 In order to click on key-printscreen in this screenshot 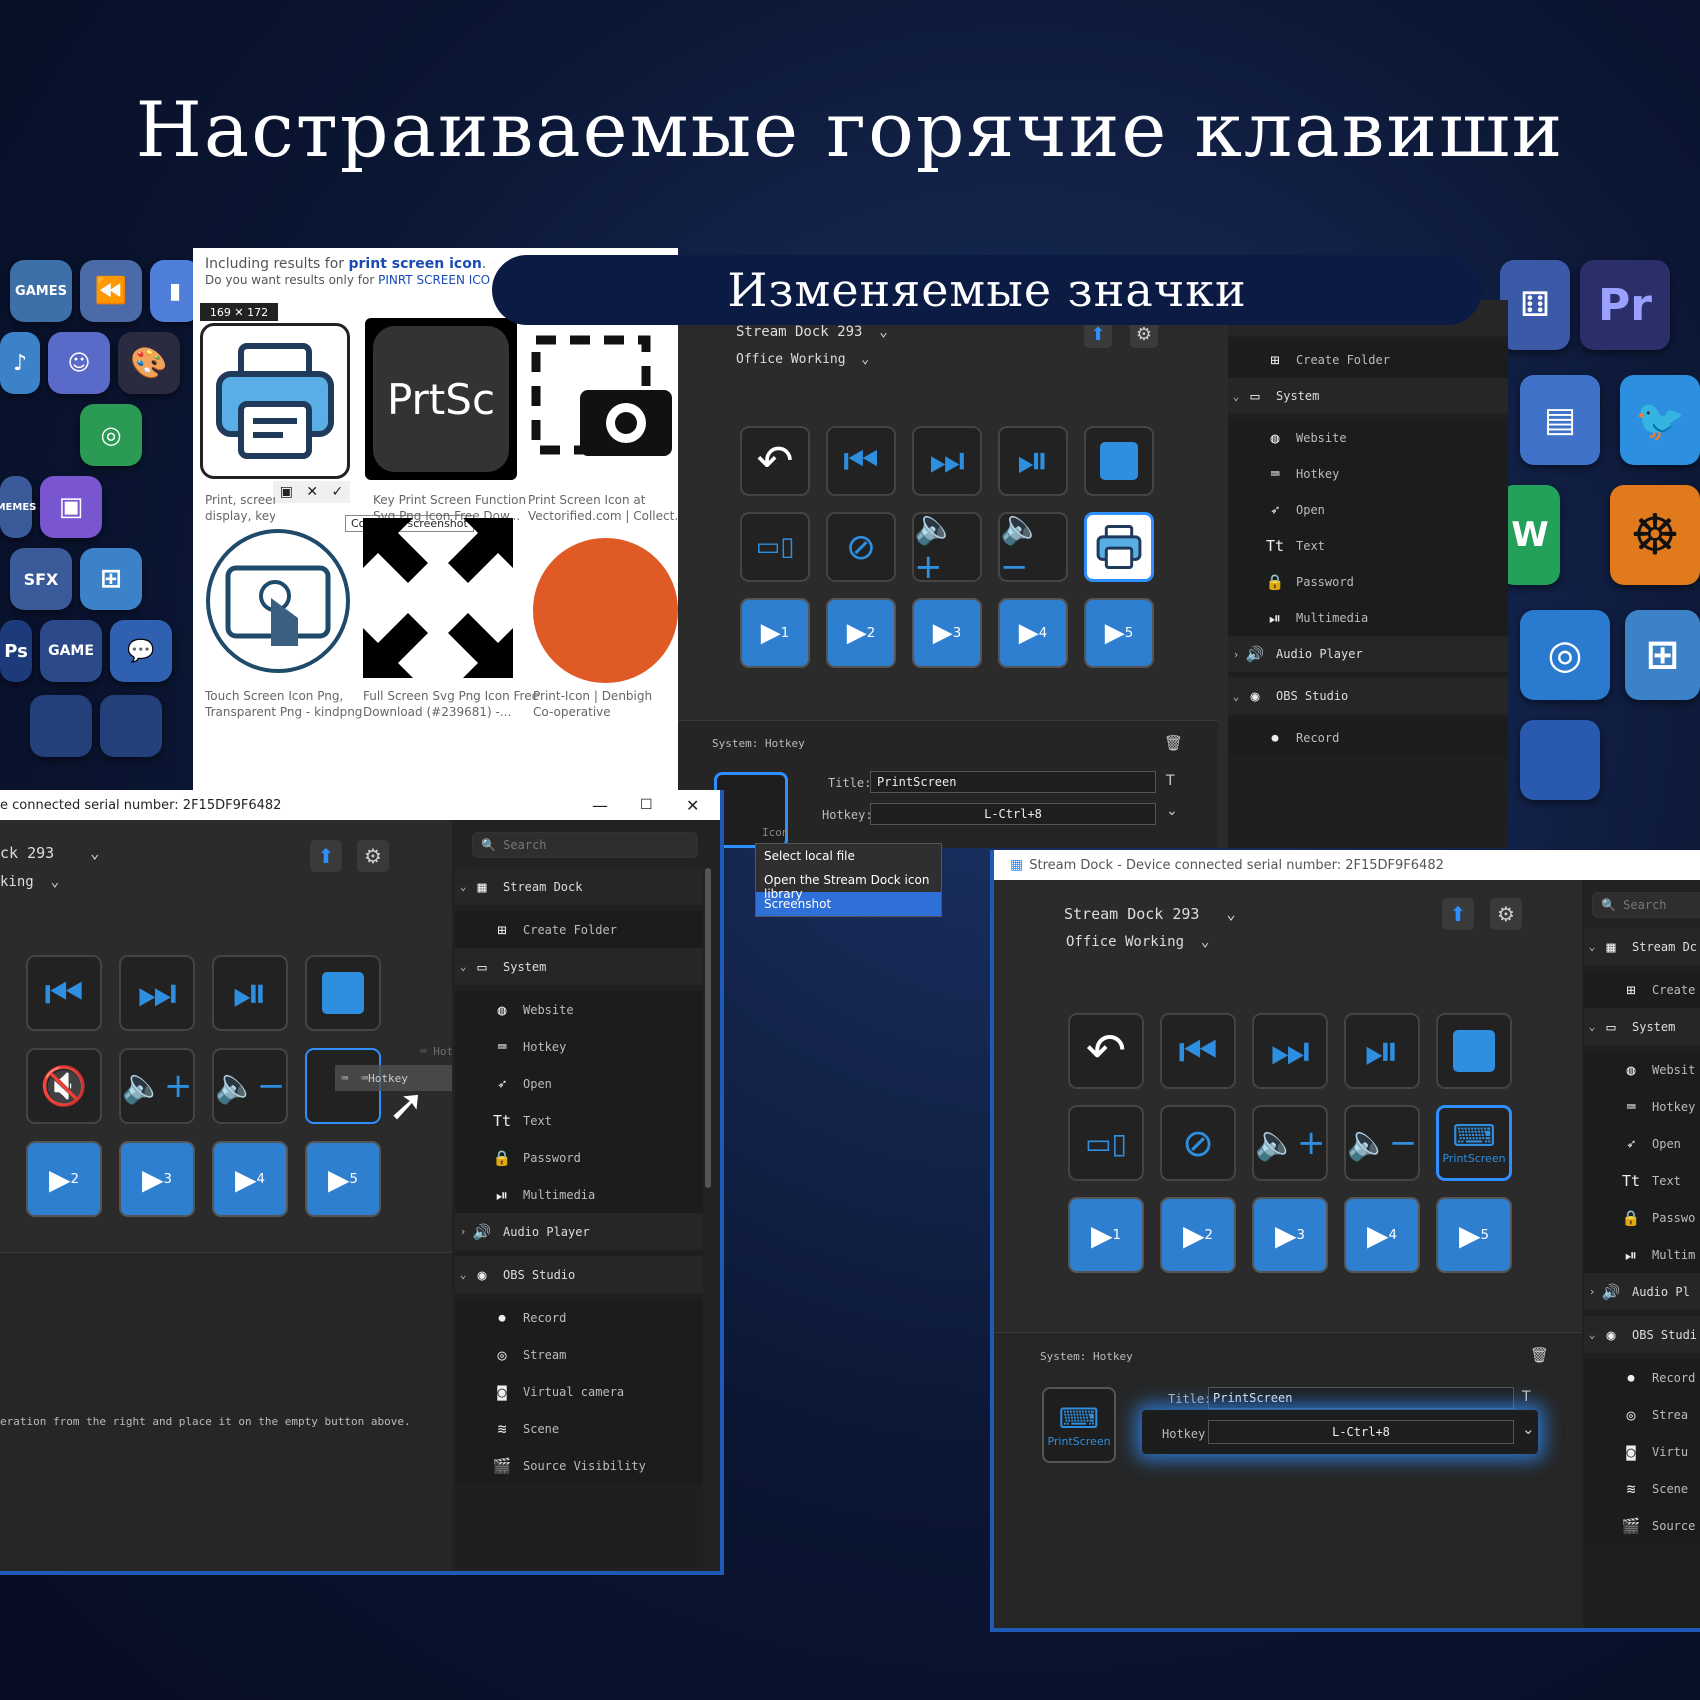, I will do `click(1119, 547)`.